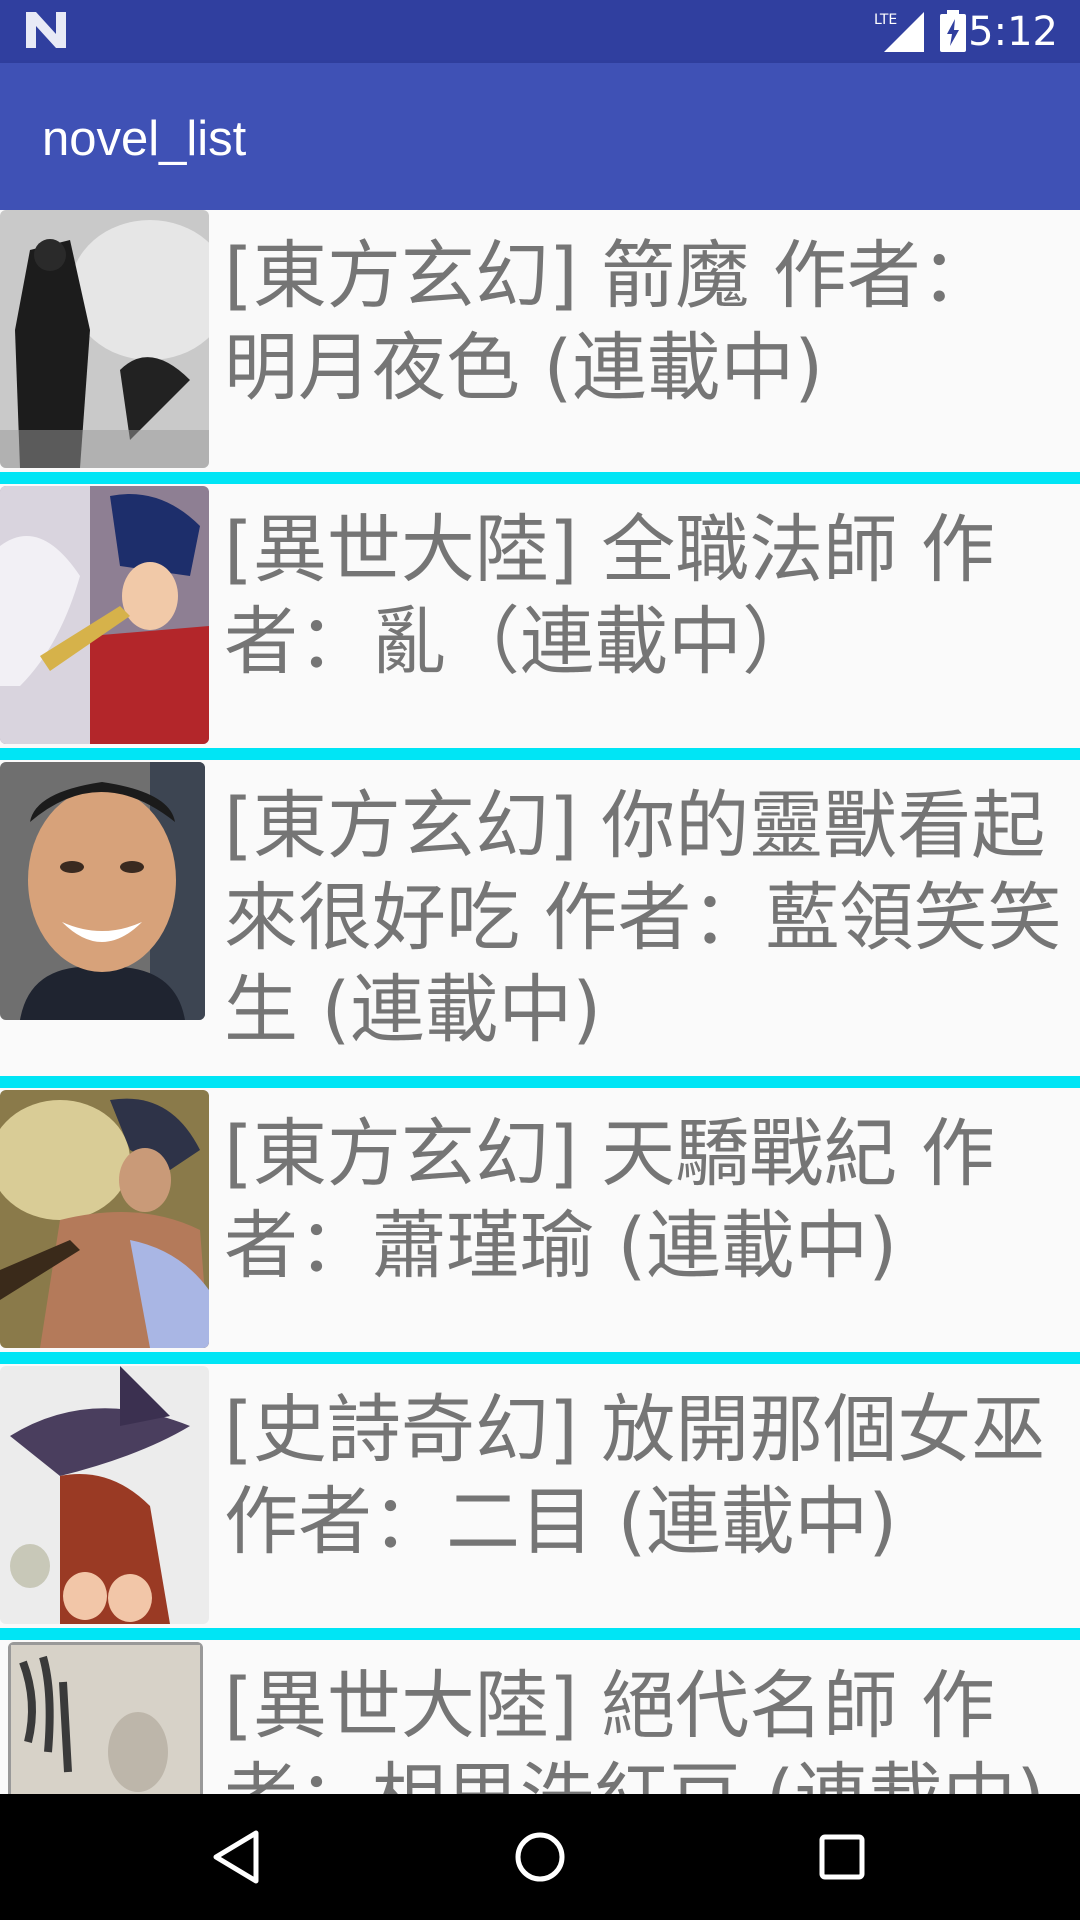 This screenshot has width=1080, height=1920. I want to click on cover-art-witch, so click(104, 1495).